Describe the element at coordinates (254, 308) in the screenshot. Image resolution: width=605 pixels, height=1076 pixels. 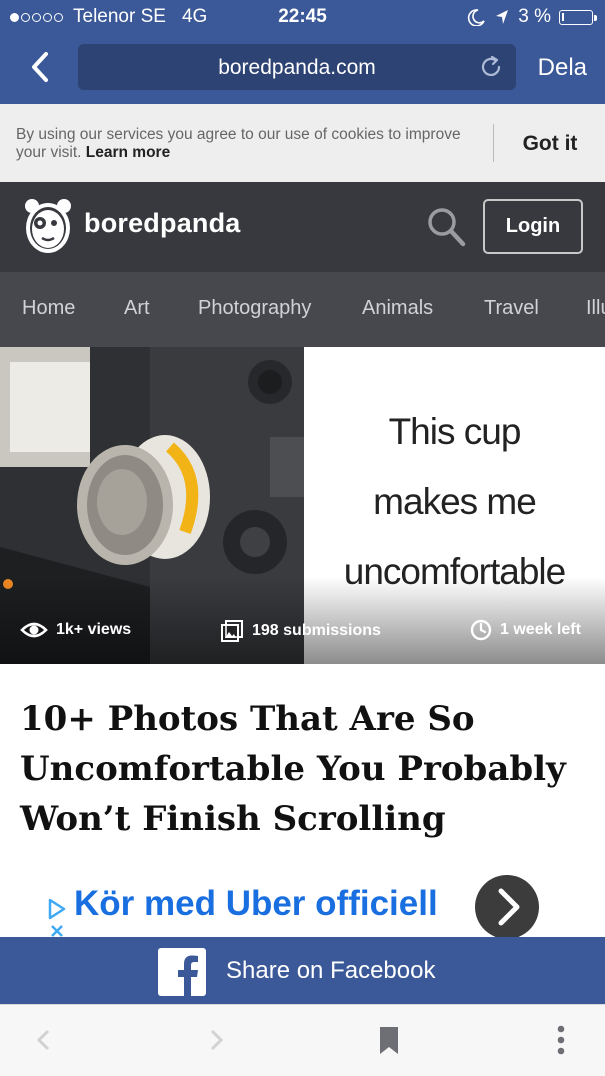
I see `nav-item-photography: Photography` at that location.